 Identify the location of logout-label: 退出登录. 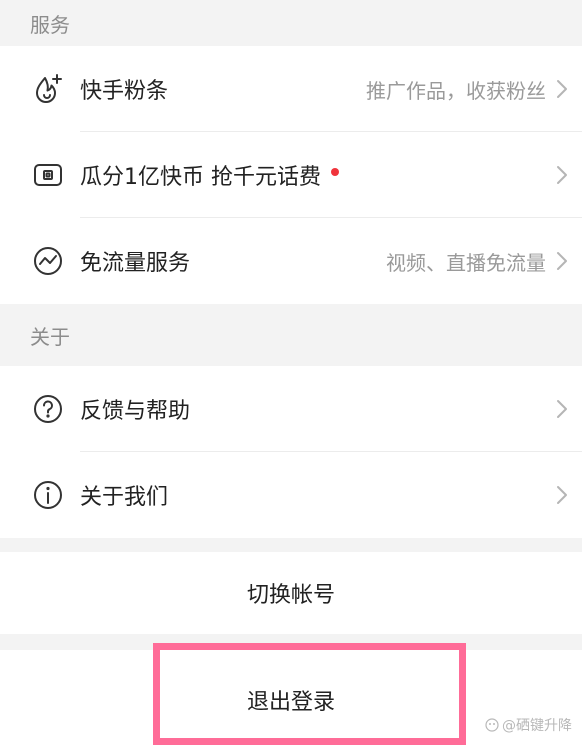
(290, 702).